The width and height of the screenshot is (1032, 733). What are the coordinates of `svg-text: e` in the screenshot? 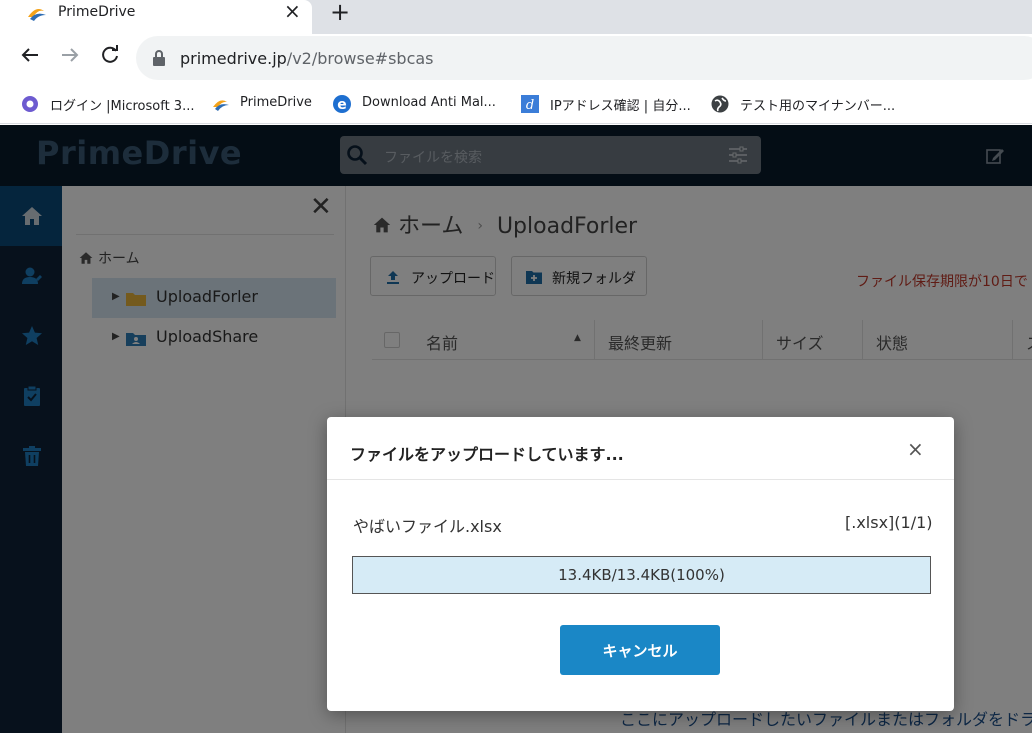 It's located at (342, 105).